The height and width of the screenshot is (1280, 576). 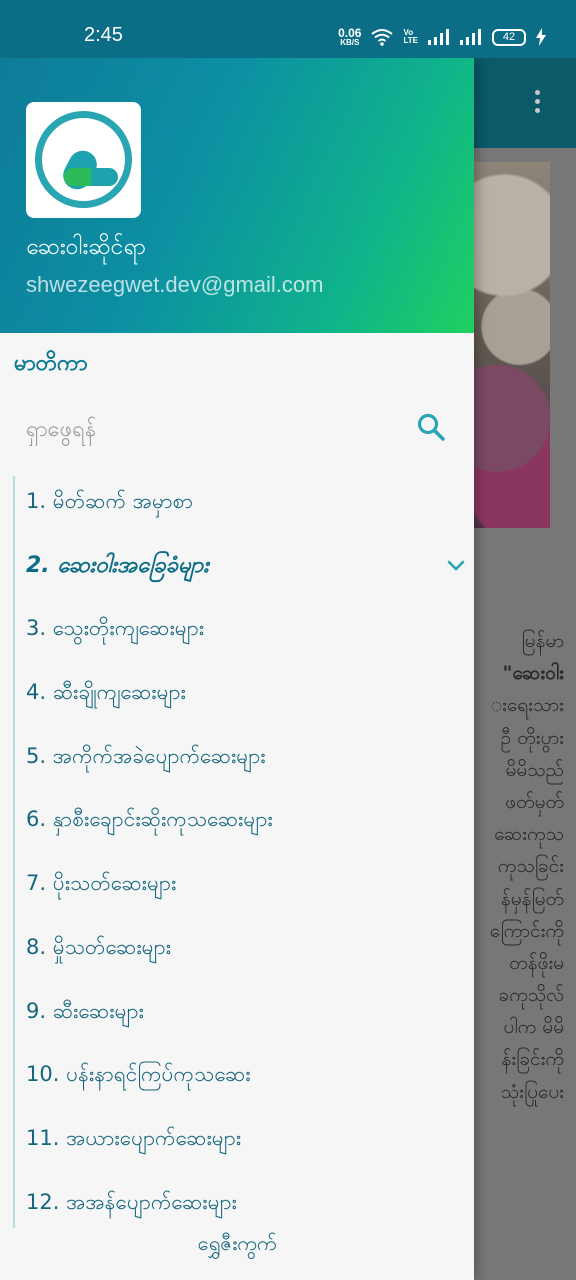 What do you see at coordinates (246, 884) in the screenshot?
I see `toc-item: 7. ပိုးသတ်ဆေးများ` at bounding box center [246, 884].